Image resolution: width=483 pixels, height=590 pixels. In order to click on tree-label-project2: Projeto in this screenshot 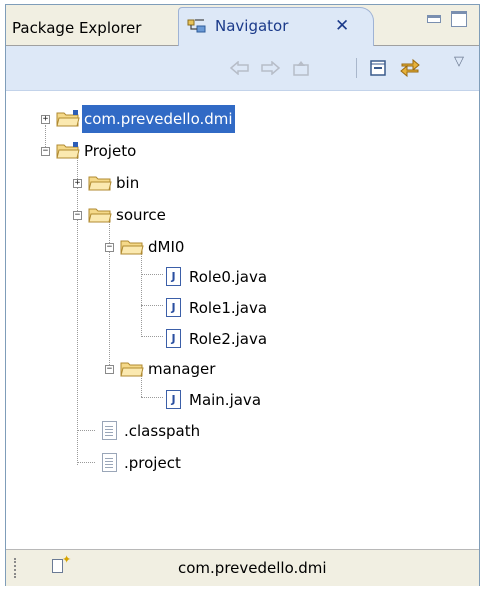, I will do `click(110, 151)`.